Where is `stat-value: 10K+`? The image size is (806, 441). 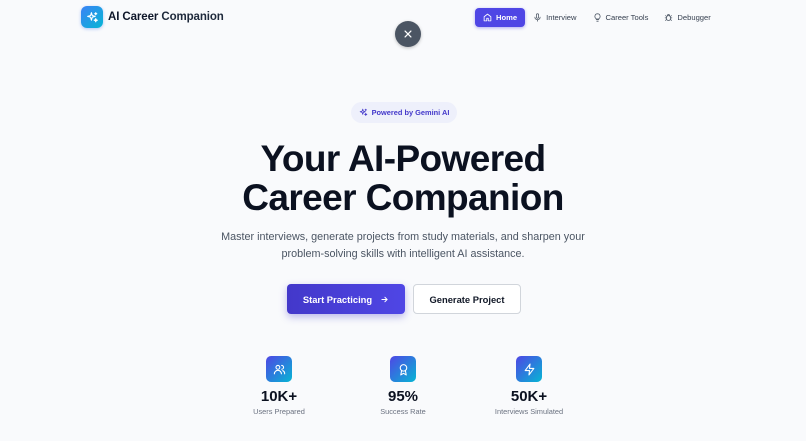
stat-value: 10K+ is located at coordinates (279, 396).